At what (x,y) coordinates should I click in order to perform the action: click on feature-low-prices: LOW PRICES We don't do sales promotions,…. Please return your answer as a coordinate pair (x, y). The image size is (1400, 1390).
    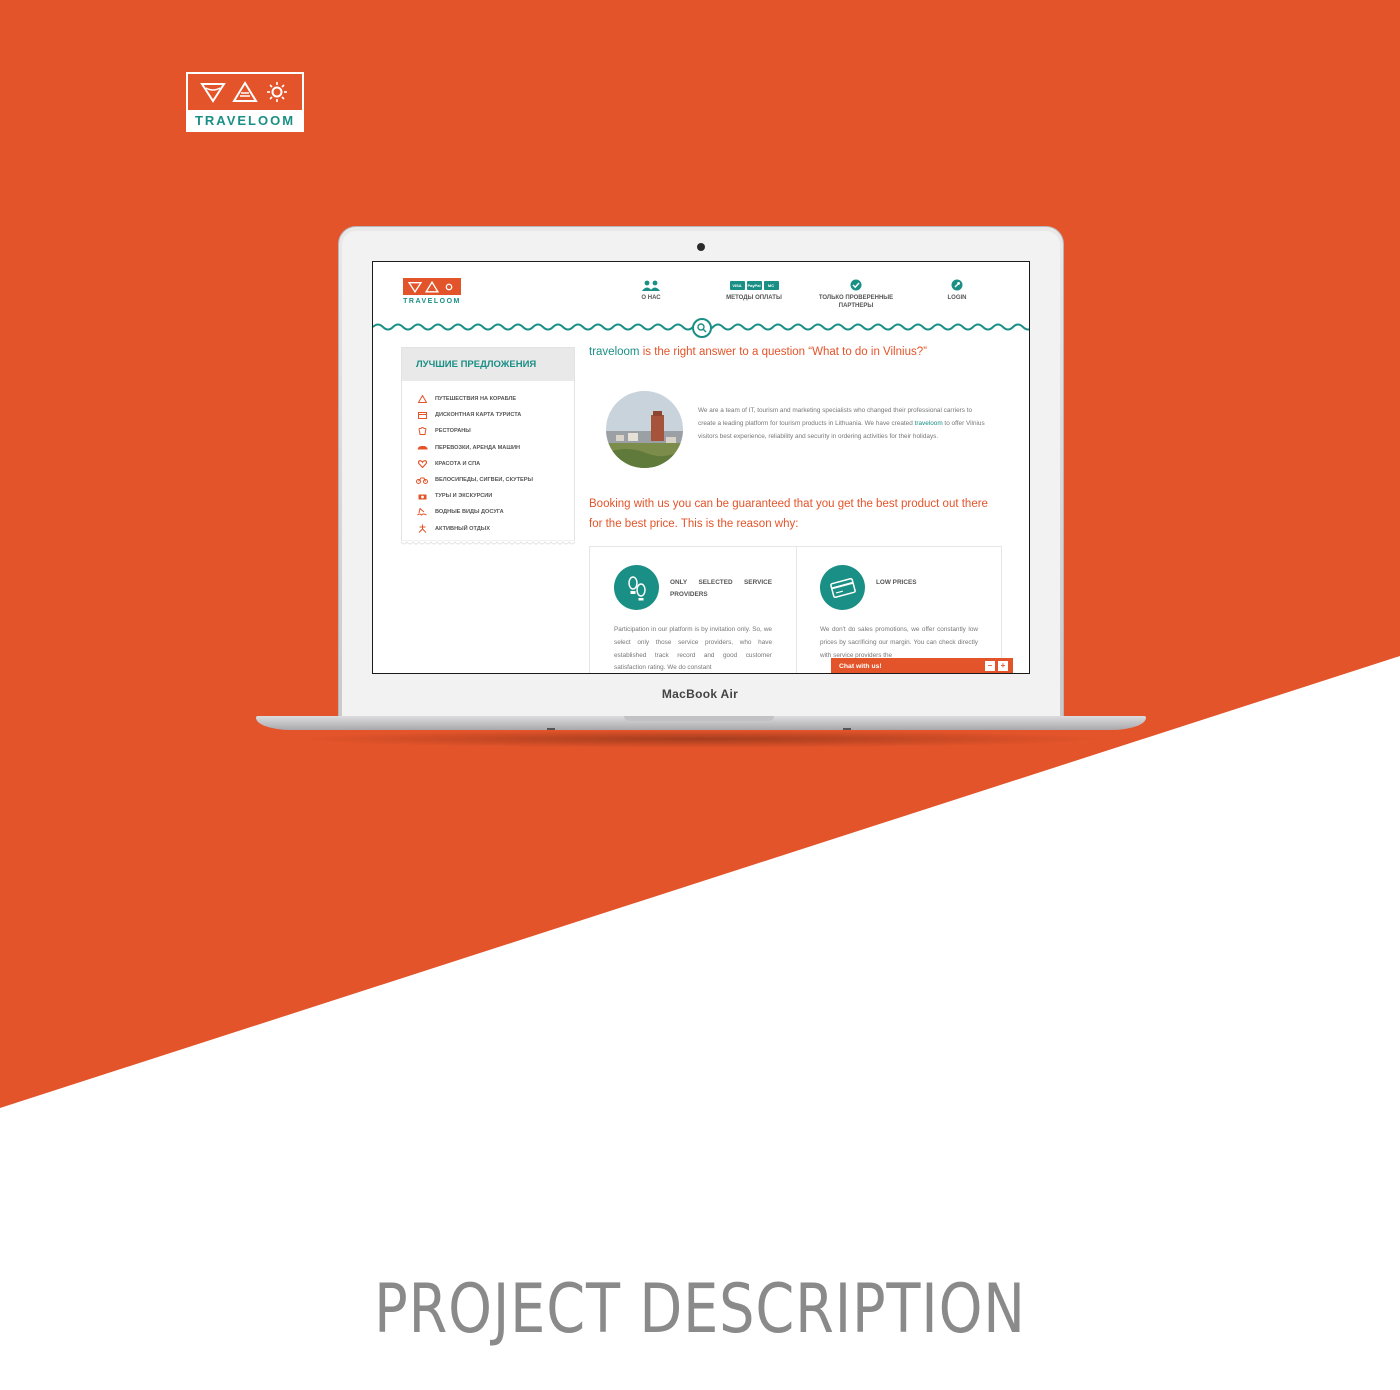
    Looking at the image, I should click on (899, 610).